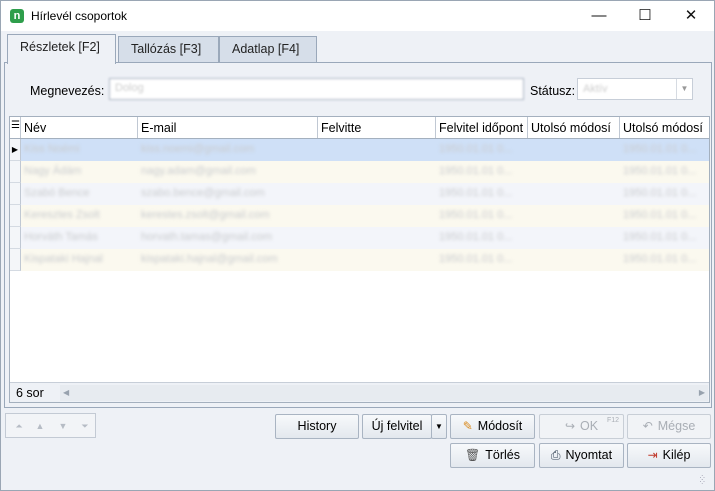 This screenshot has height=491, width=715. I want to click on tab-datasheet: Adatlap [F4], so click(268, 49).